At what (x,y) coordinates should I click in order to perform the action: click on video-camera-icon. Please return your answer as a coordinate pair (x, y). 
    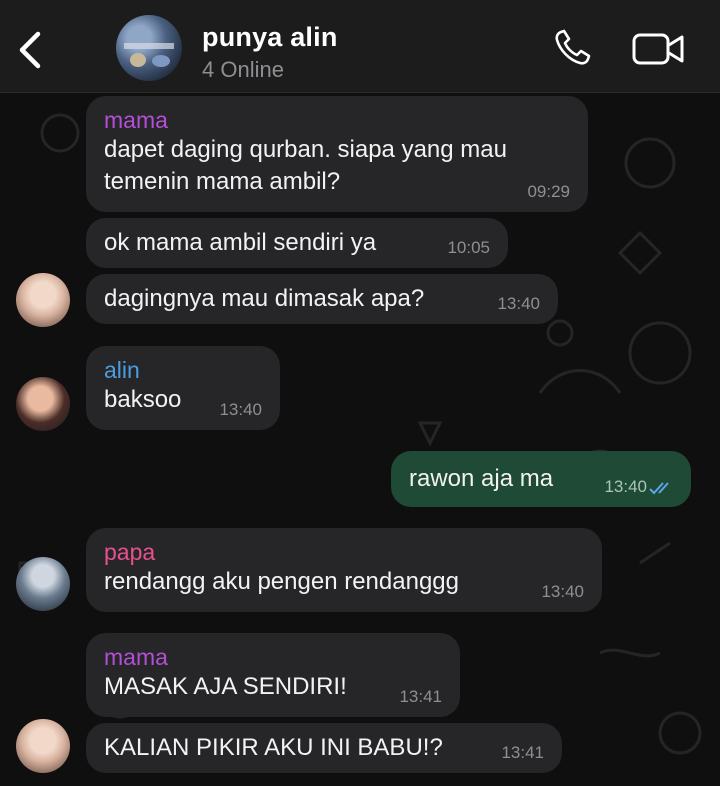
    Looking at the image, I should click on (658, 49).